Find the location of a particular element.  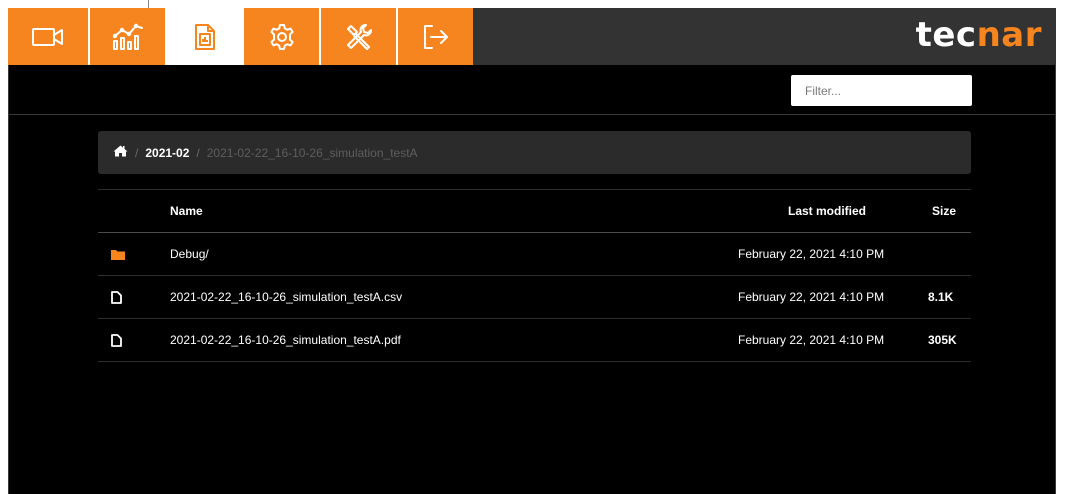

report-file-icon is located at coordinates (205, 37).